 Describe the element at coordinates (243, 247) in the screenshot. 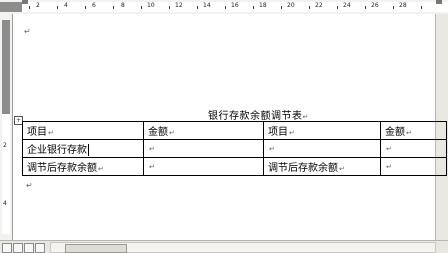

I see `horizontal-scrollbar` at that location.